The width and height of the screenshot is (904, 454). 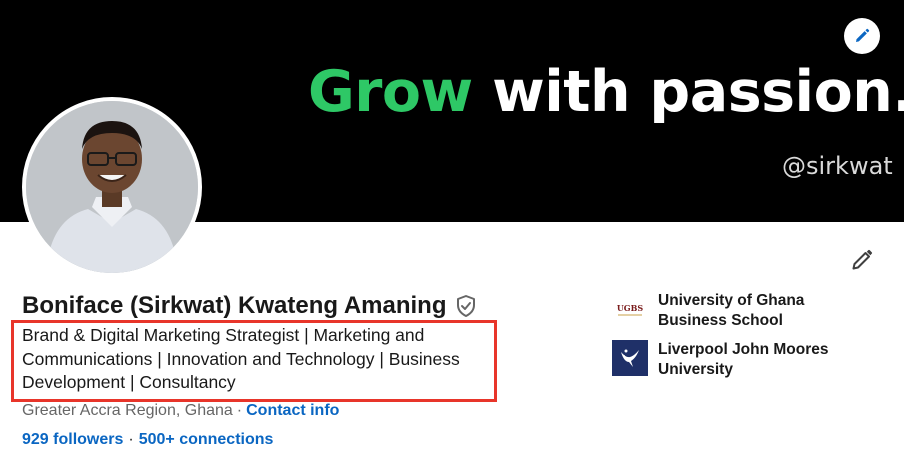 I want to click on followers-link: 929 followers, so click(x=72, y=439).